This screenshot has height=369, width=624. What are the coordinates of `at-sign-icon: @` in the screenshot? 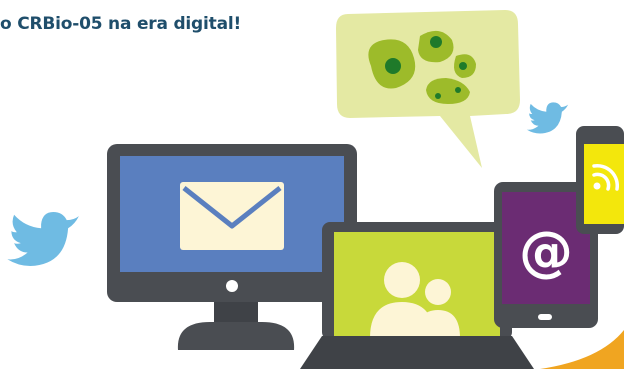 It's located at (546, 251).